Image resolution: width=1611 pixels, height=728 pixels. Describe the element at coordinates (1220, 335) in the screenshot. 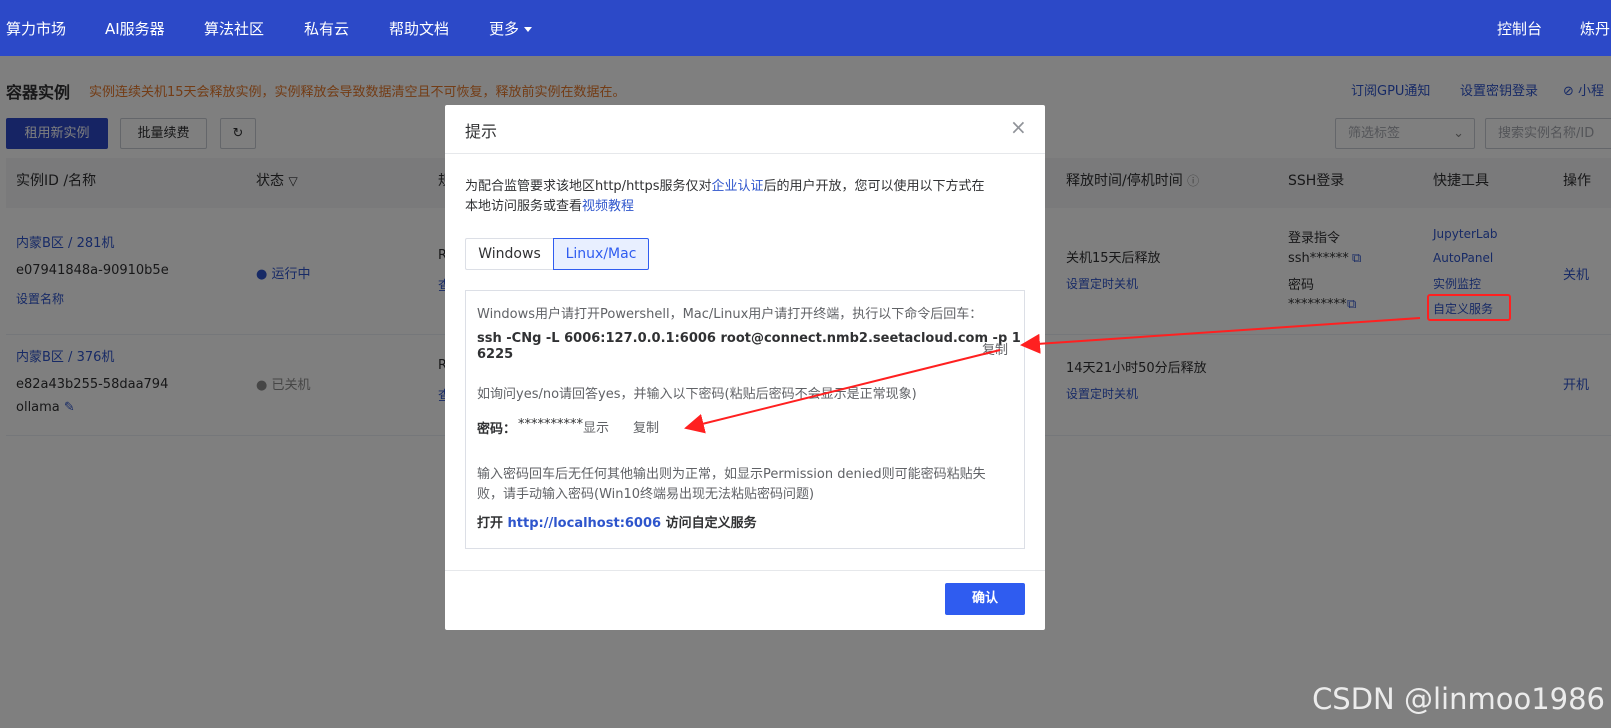

I see `arrow-to-copy-command` at that location.